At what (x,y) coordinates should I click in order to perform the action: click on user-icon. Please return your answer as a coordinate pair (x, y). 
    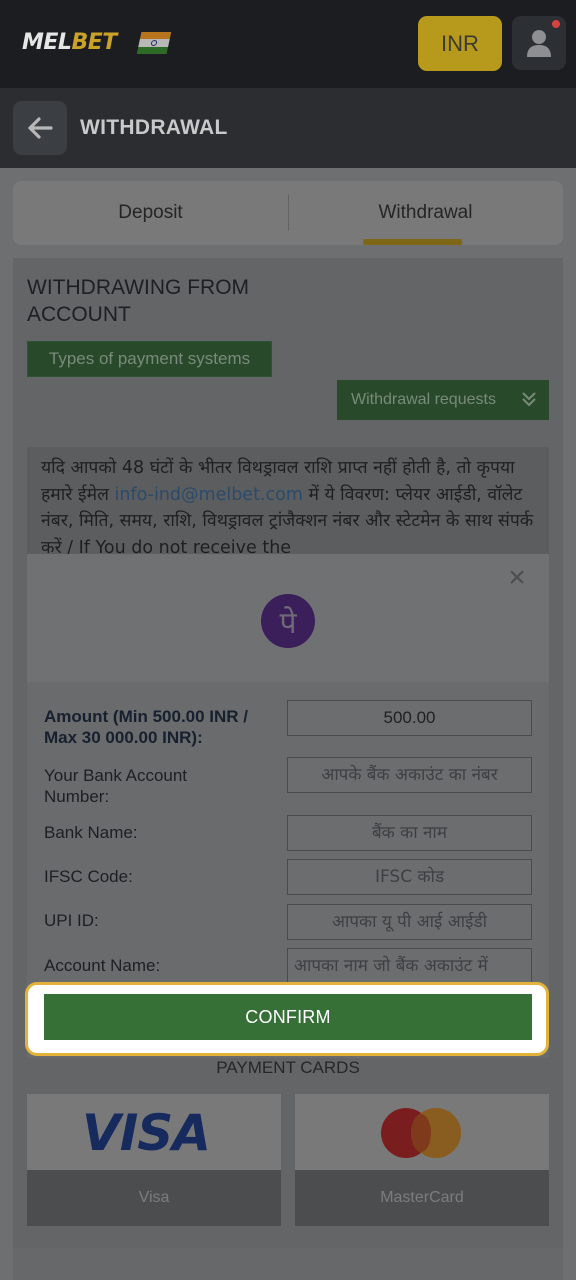
    Looking at the image, I should click on (539, 43).